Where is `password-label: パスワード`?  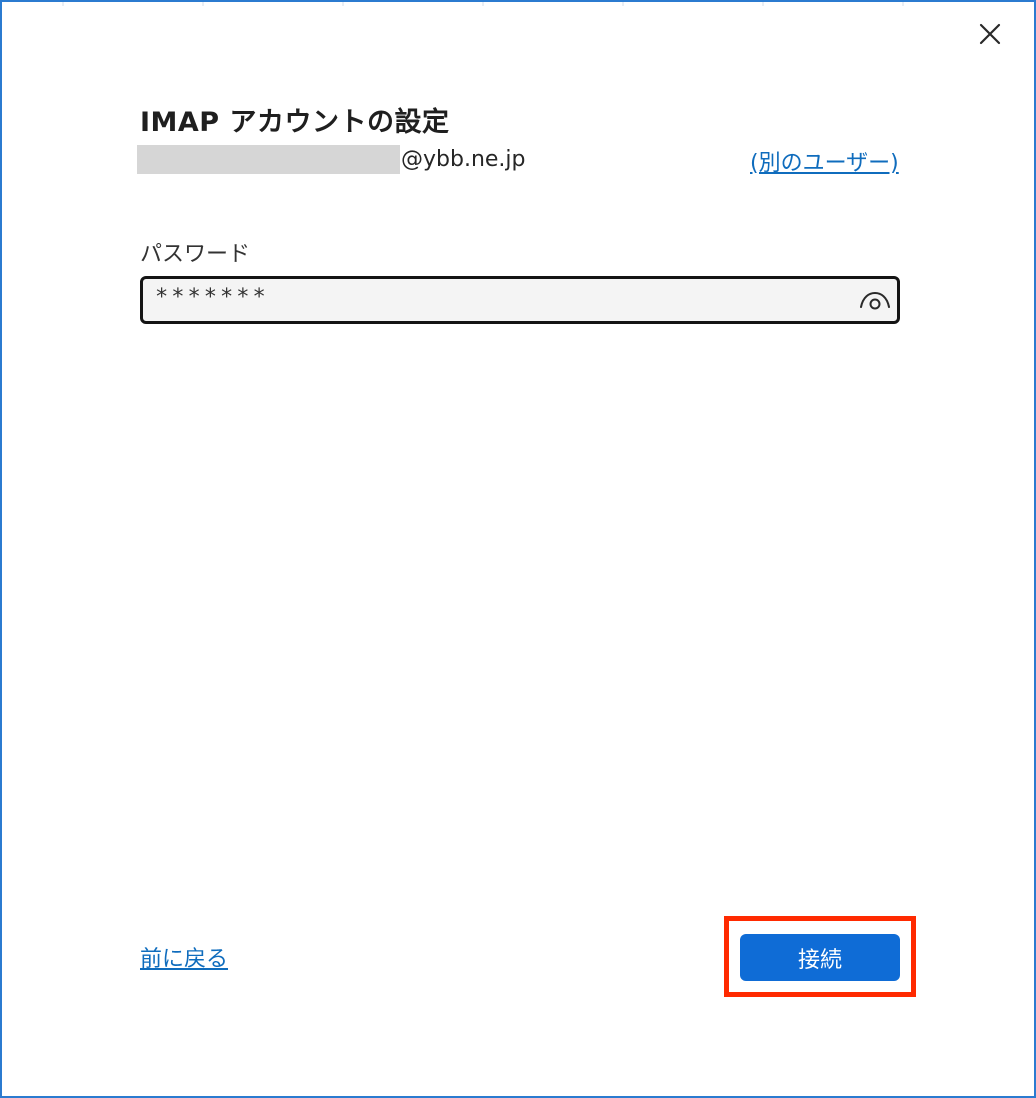 password-label: パスワード is located at coordinates (195, 254).